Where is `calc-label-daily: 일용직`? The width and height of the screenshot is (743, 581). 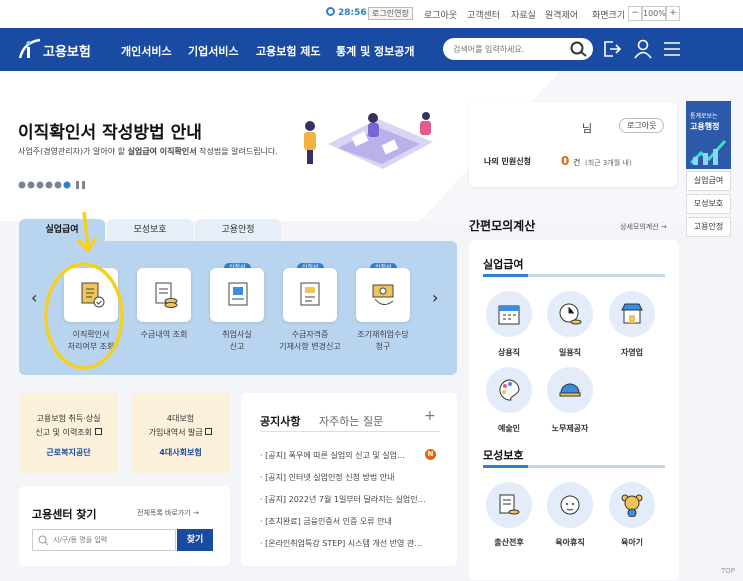
calc-label-daily: 일용직 is located at coordinates (570, 352).